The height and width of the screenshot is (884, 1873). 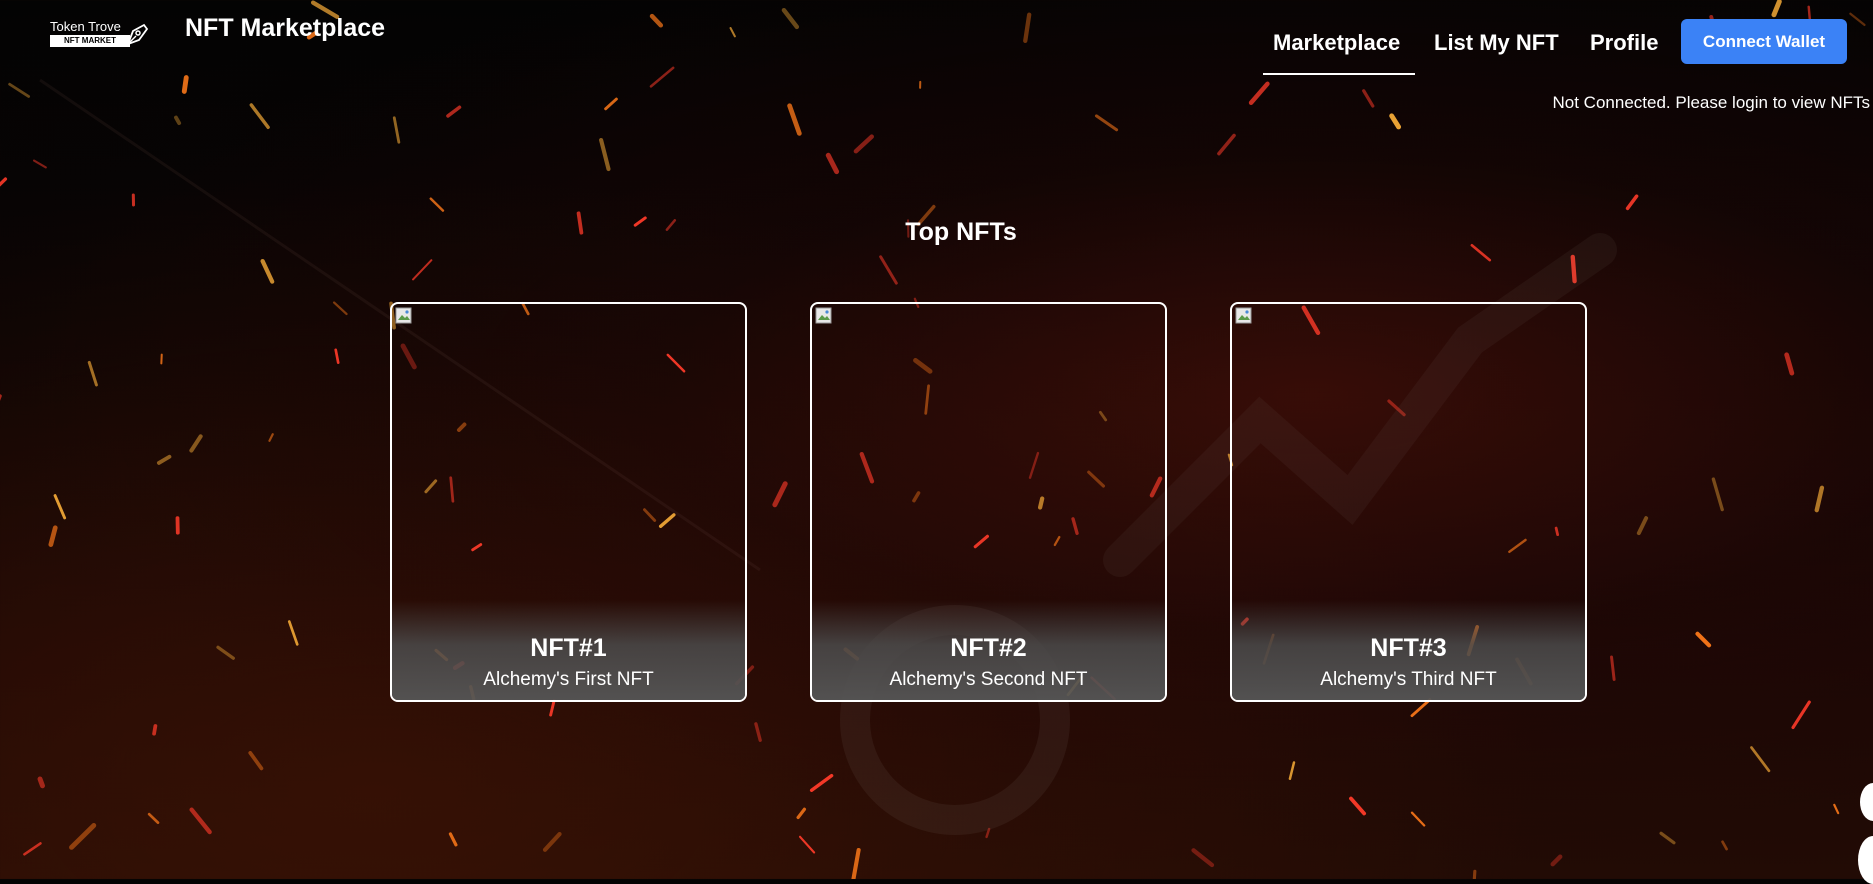 I want to click on nft-name: NFT#1, so click(x=568, y=648).